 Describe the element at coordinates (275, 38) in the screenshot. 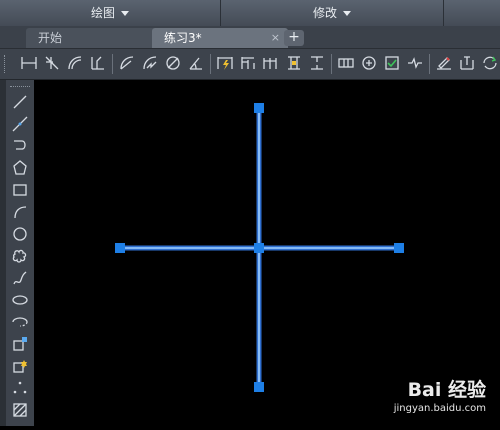

I see `close-icon: ×` at that location.